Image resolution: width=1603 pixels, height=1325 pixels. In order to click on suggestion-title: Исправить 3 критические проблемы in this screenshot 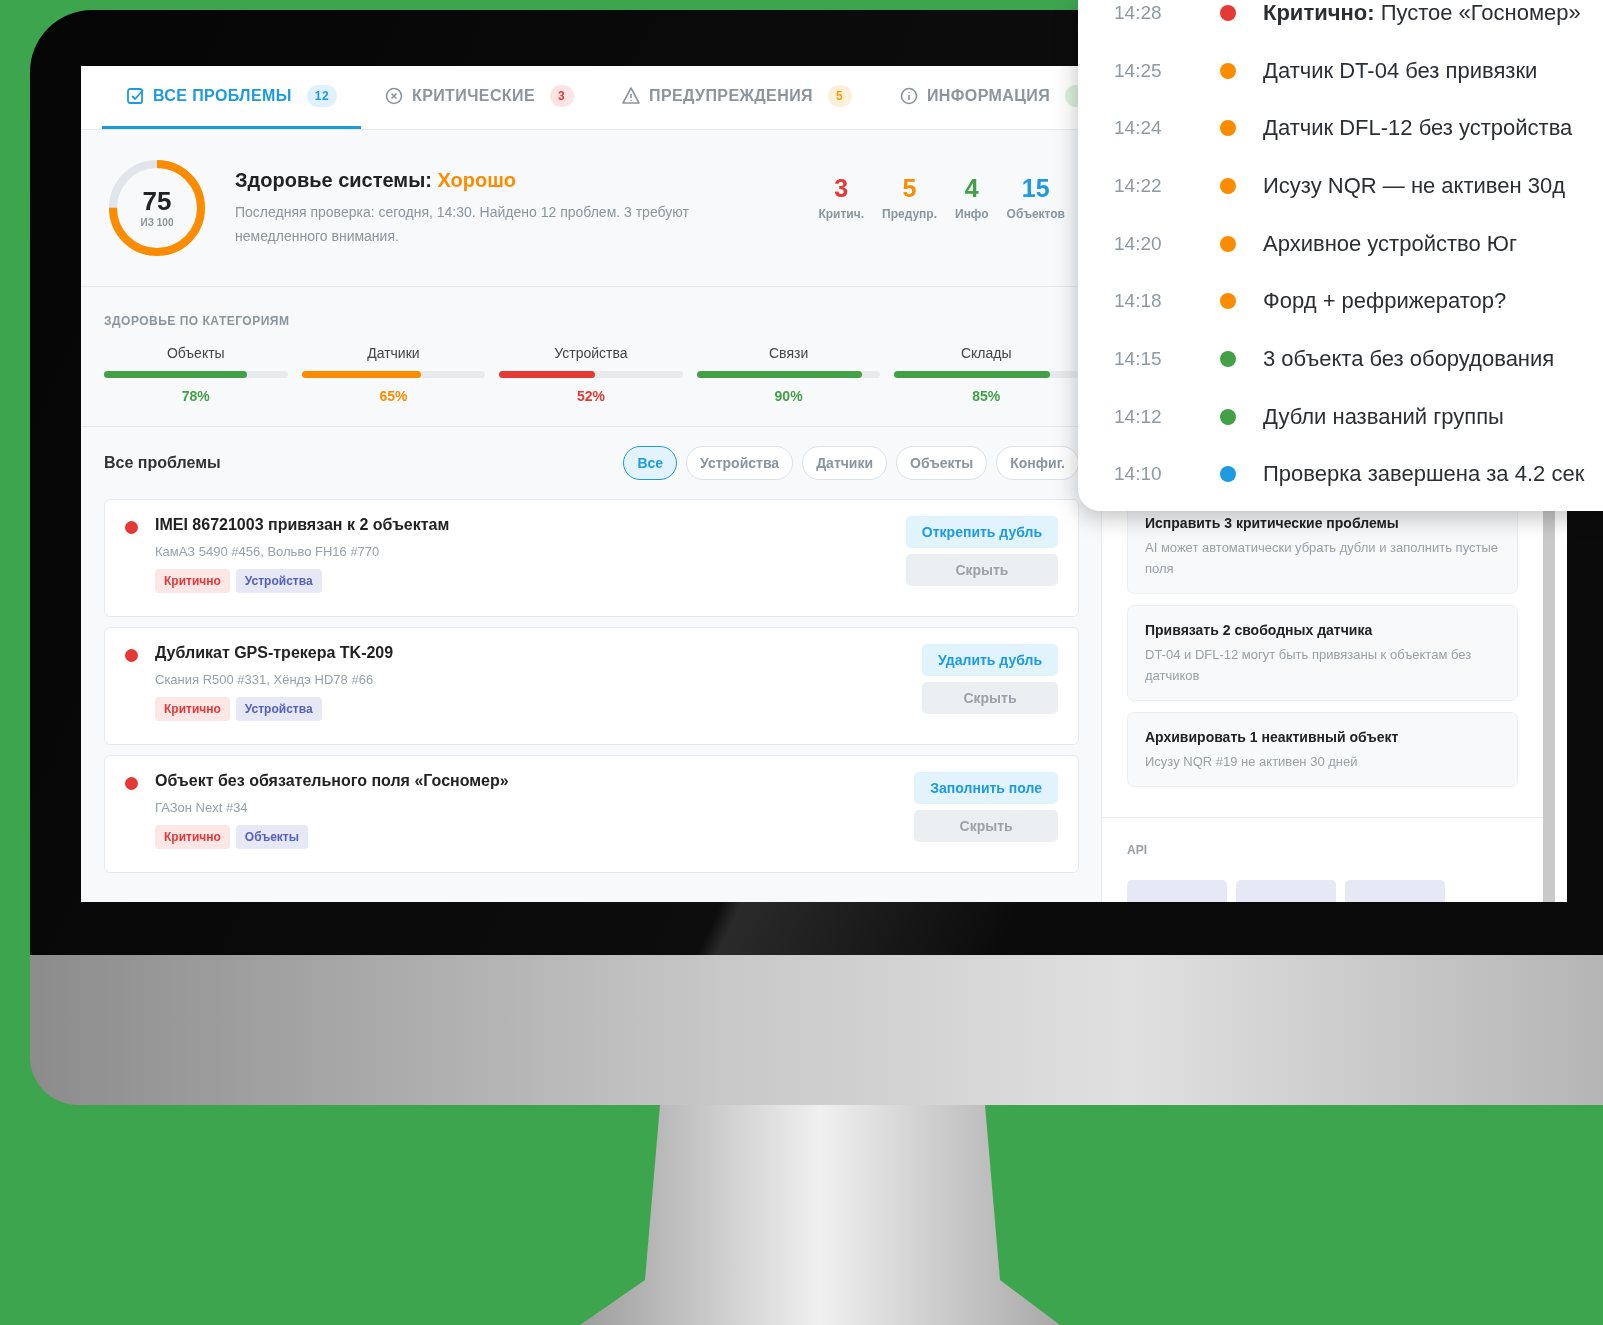, I will do `click(1272, 523)`.